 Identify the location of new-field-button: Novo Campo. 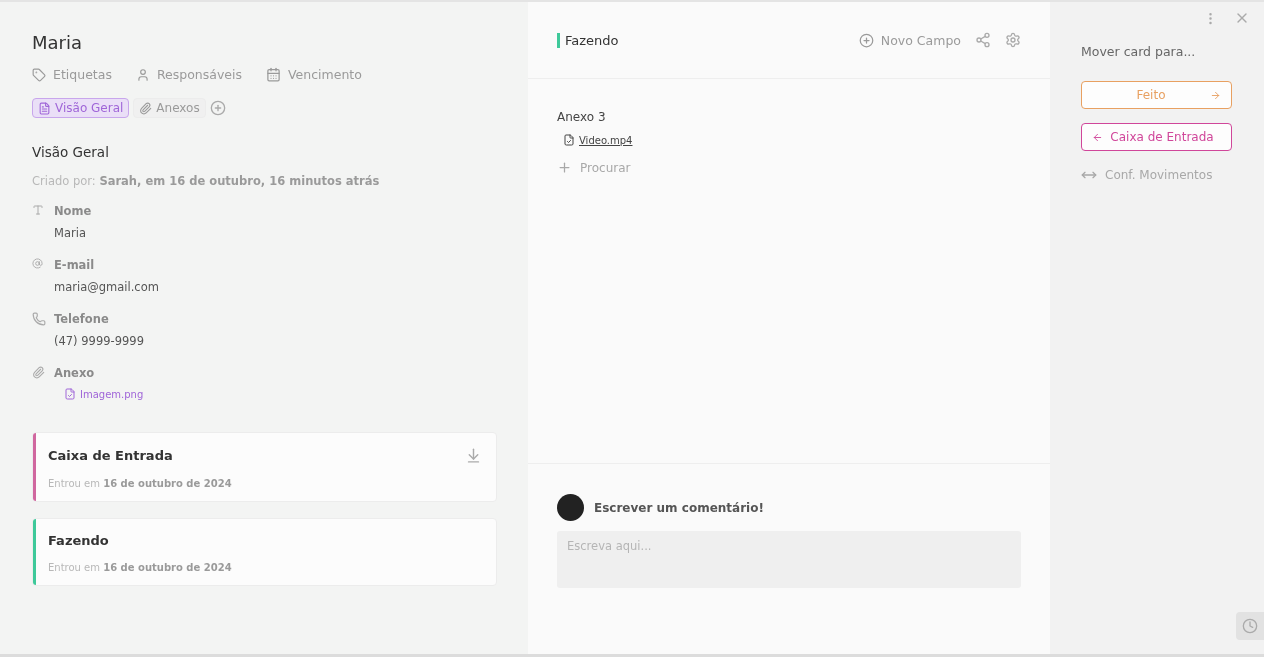
(909, 40).